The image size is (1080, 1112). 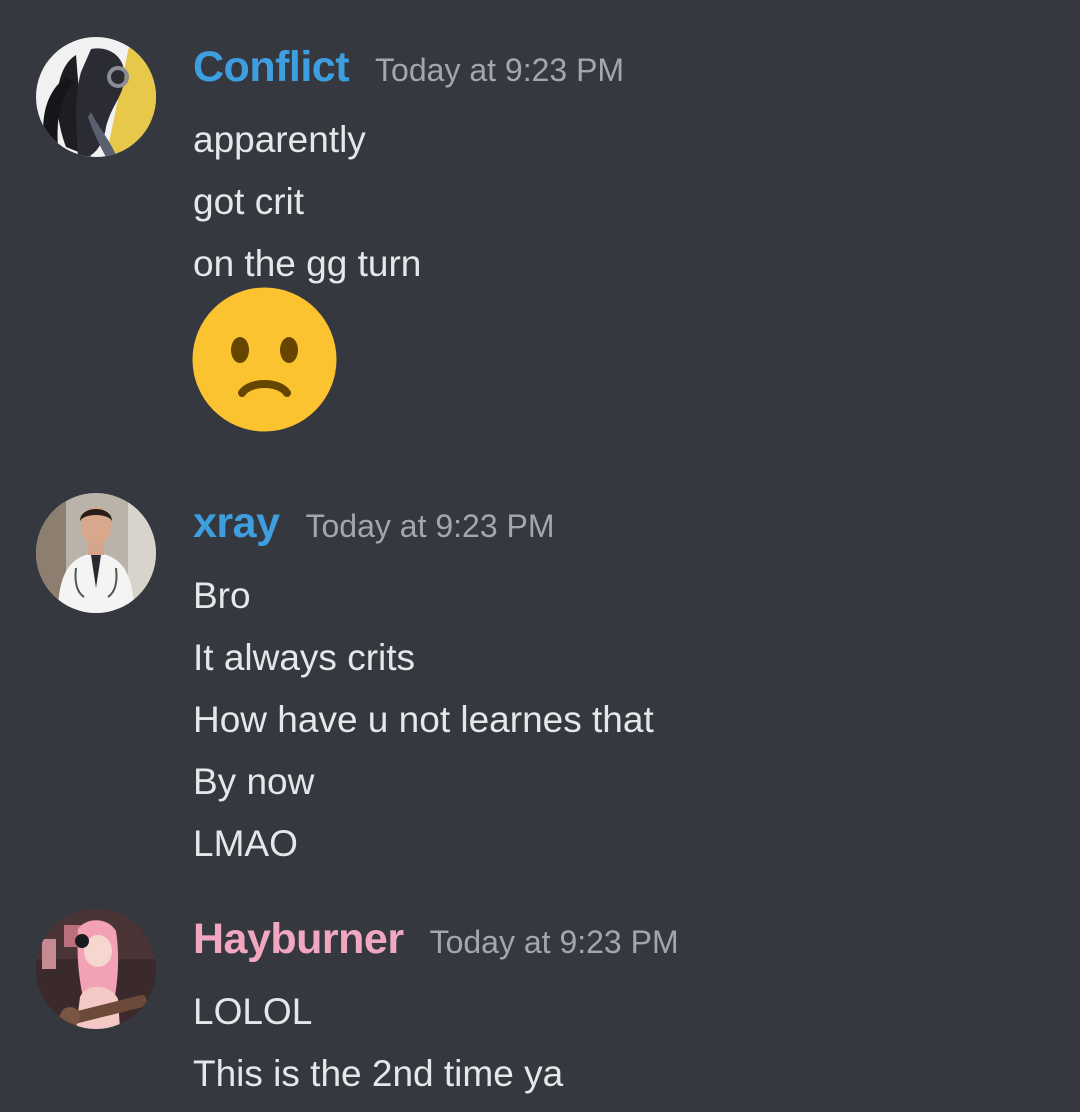 I want to click on avatar-man-in-white-coat-icon, so click(x=96, y=553).